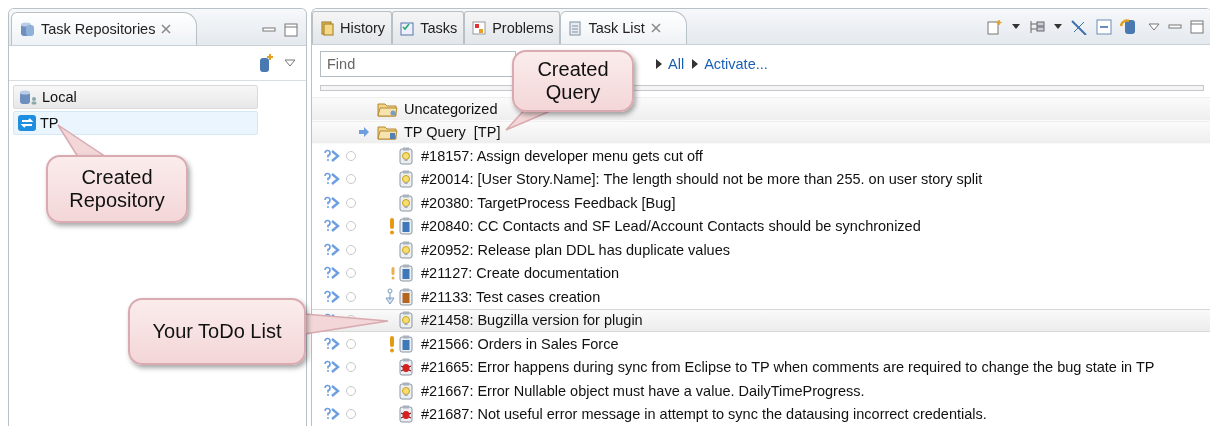 The height and width of the screenshot is (426, 1210). Describe the element at coordinates (451, 108) in the screenshot. I see `category-name: Uncategorized` at that location.